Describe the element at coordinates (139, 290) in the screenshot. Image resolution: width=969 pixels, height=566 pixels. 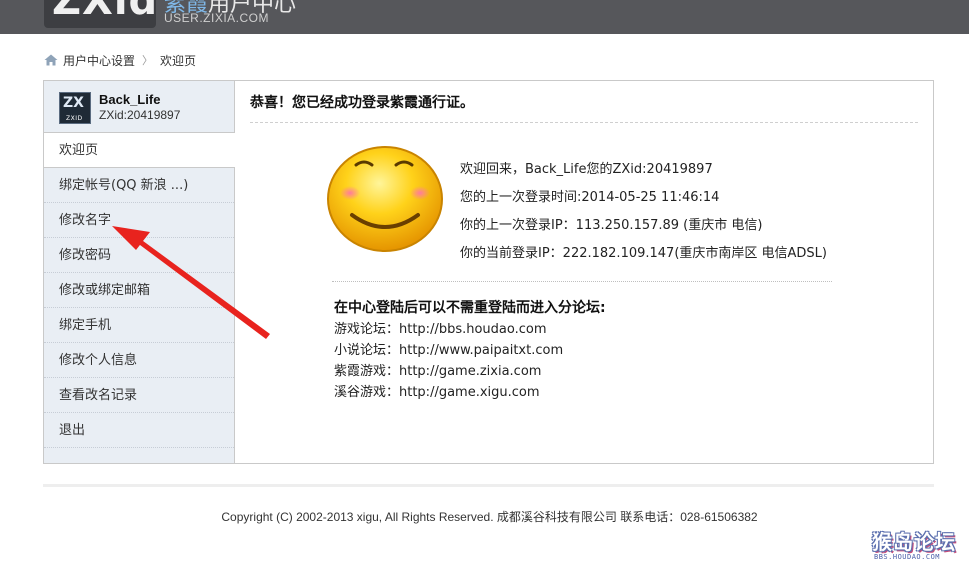
I see `sidebar-item-bind-email: 修改或绑定邮箱` at that location.